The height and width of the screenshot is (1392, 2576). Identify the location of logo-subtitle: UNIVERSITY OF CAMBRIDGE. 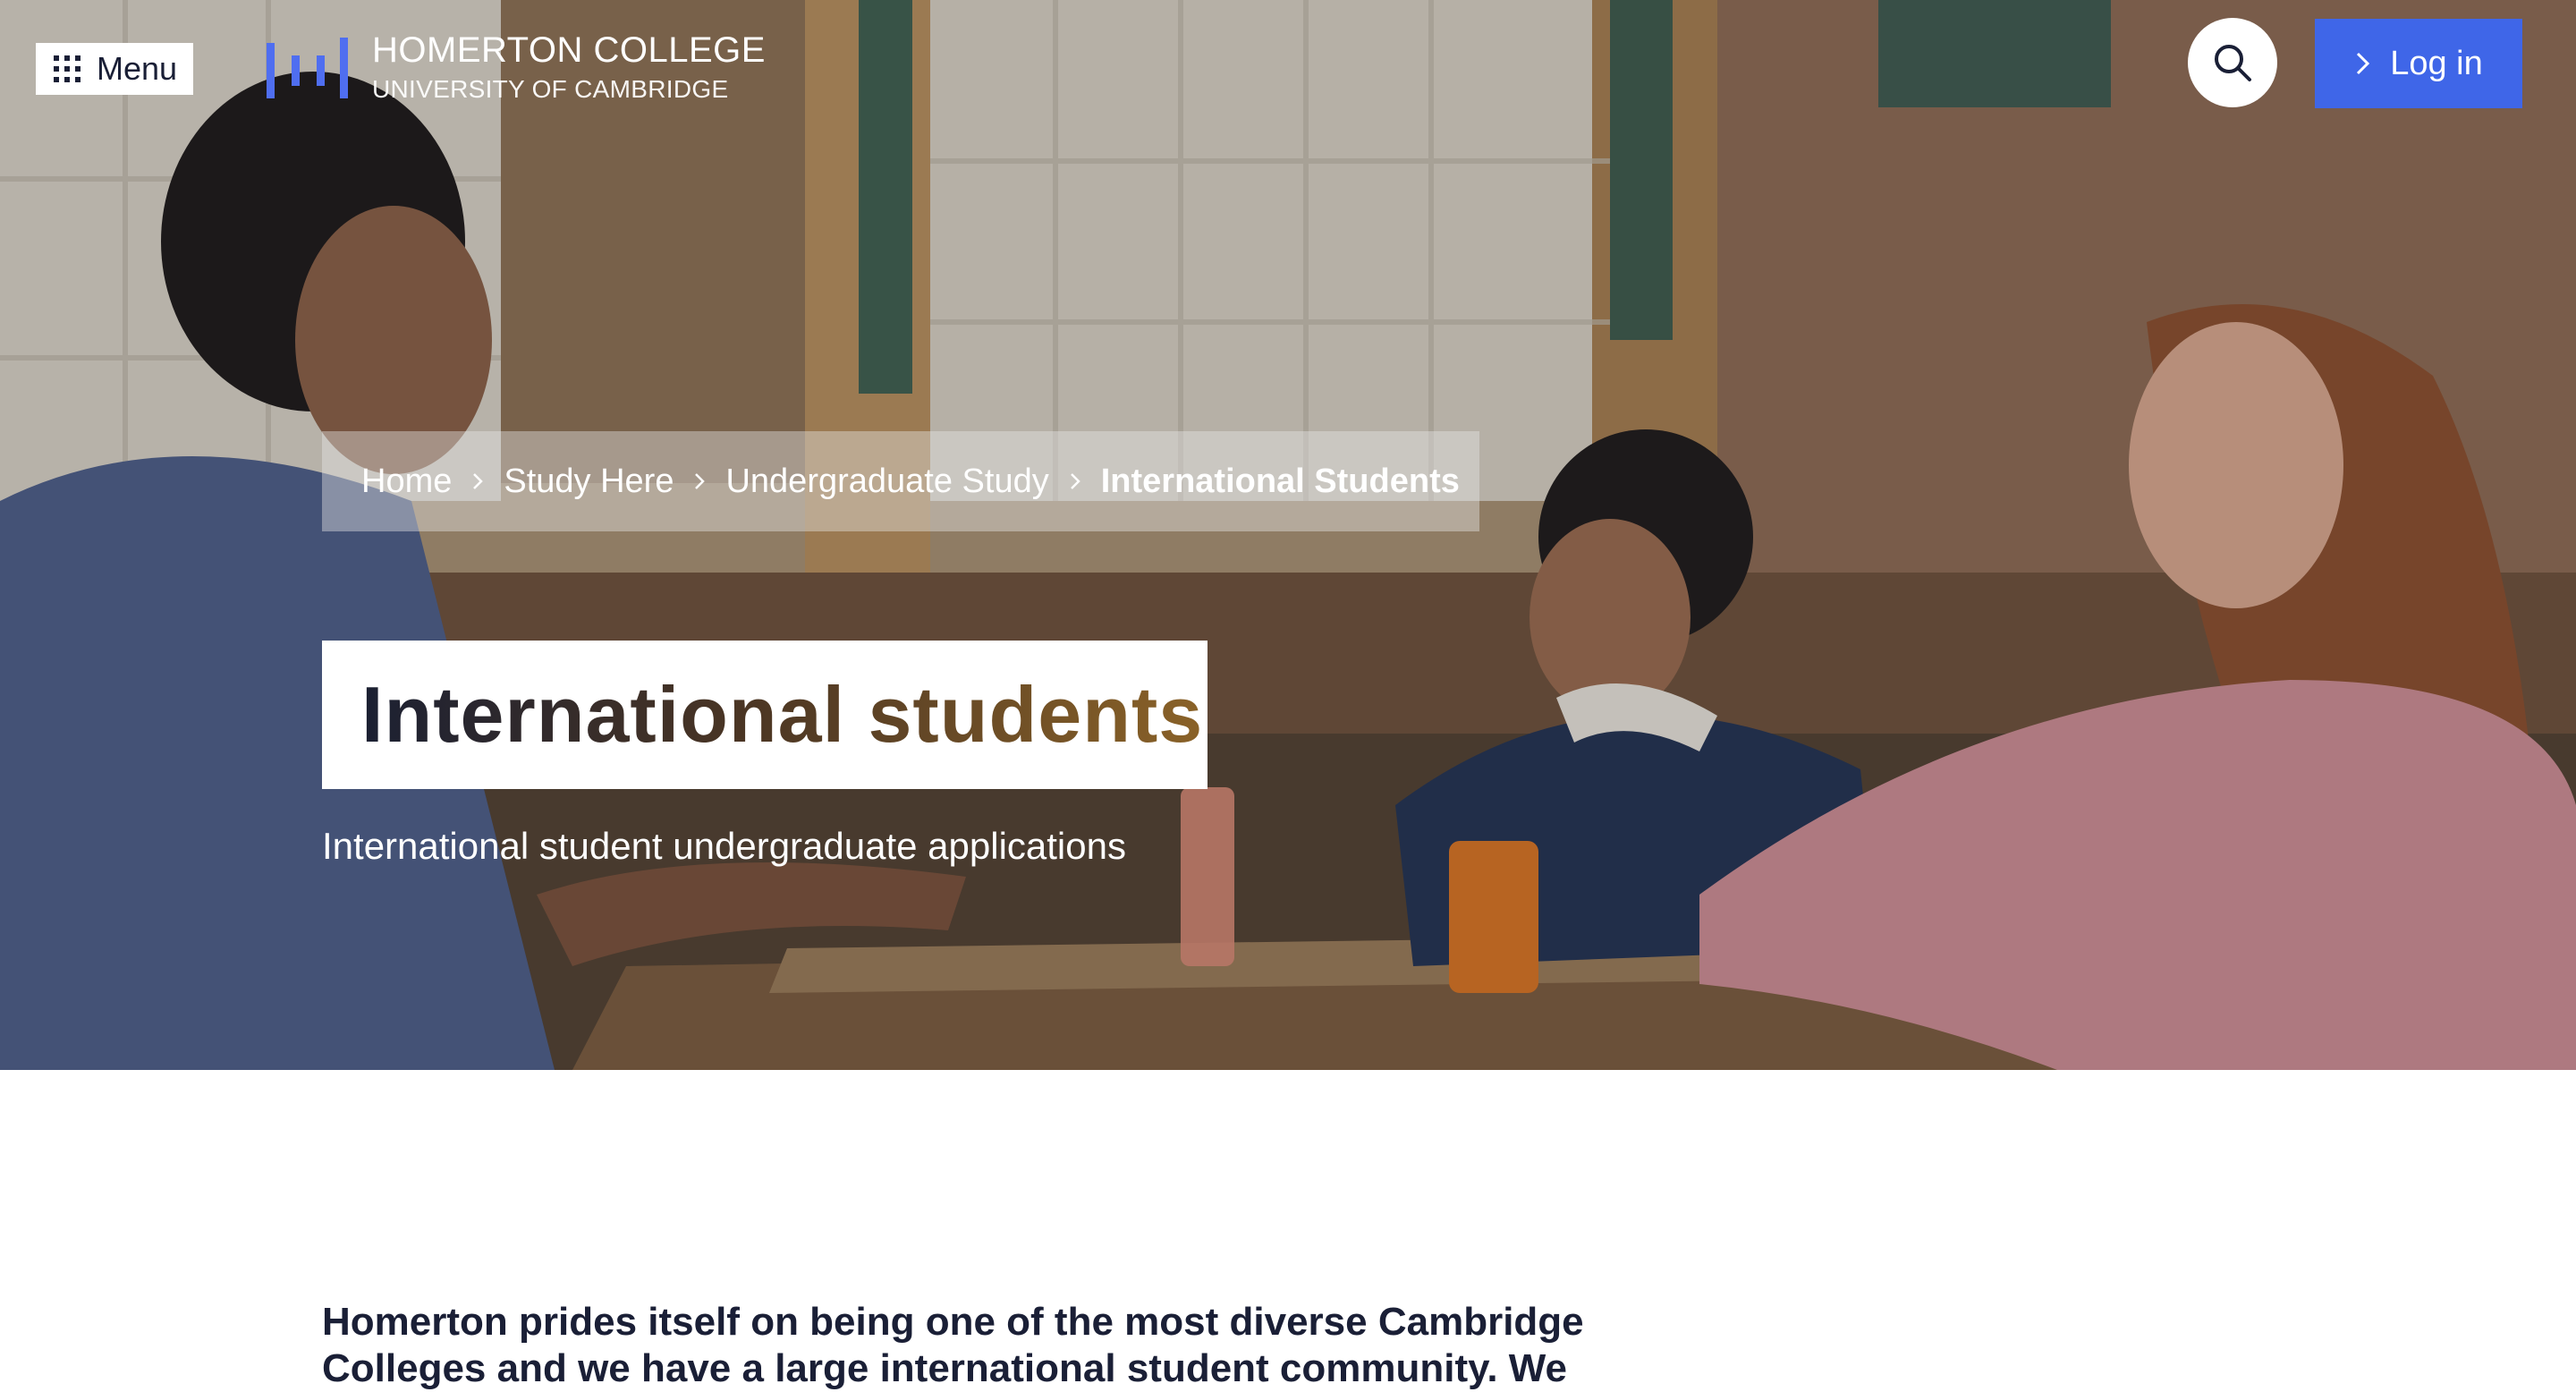
(550, 89).